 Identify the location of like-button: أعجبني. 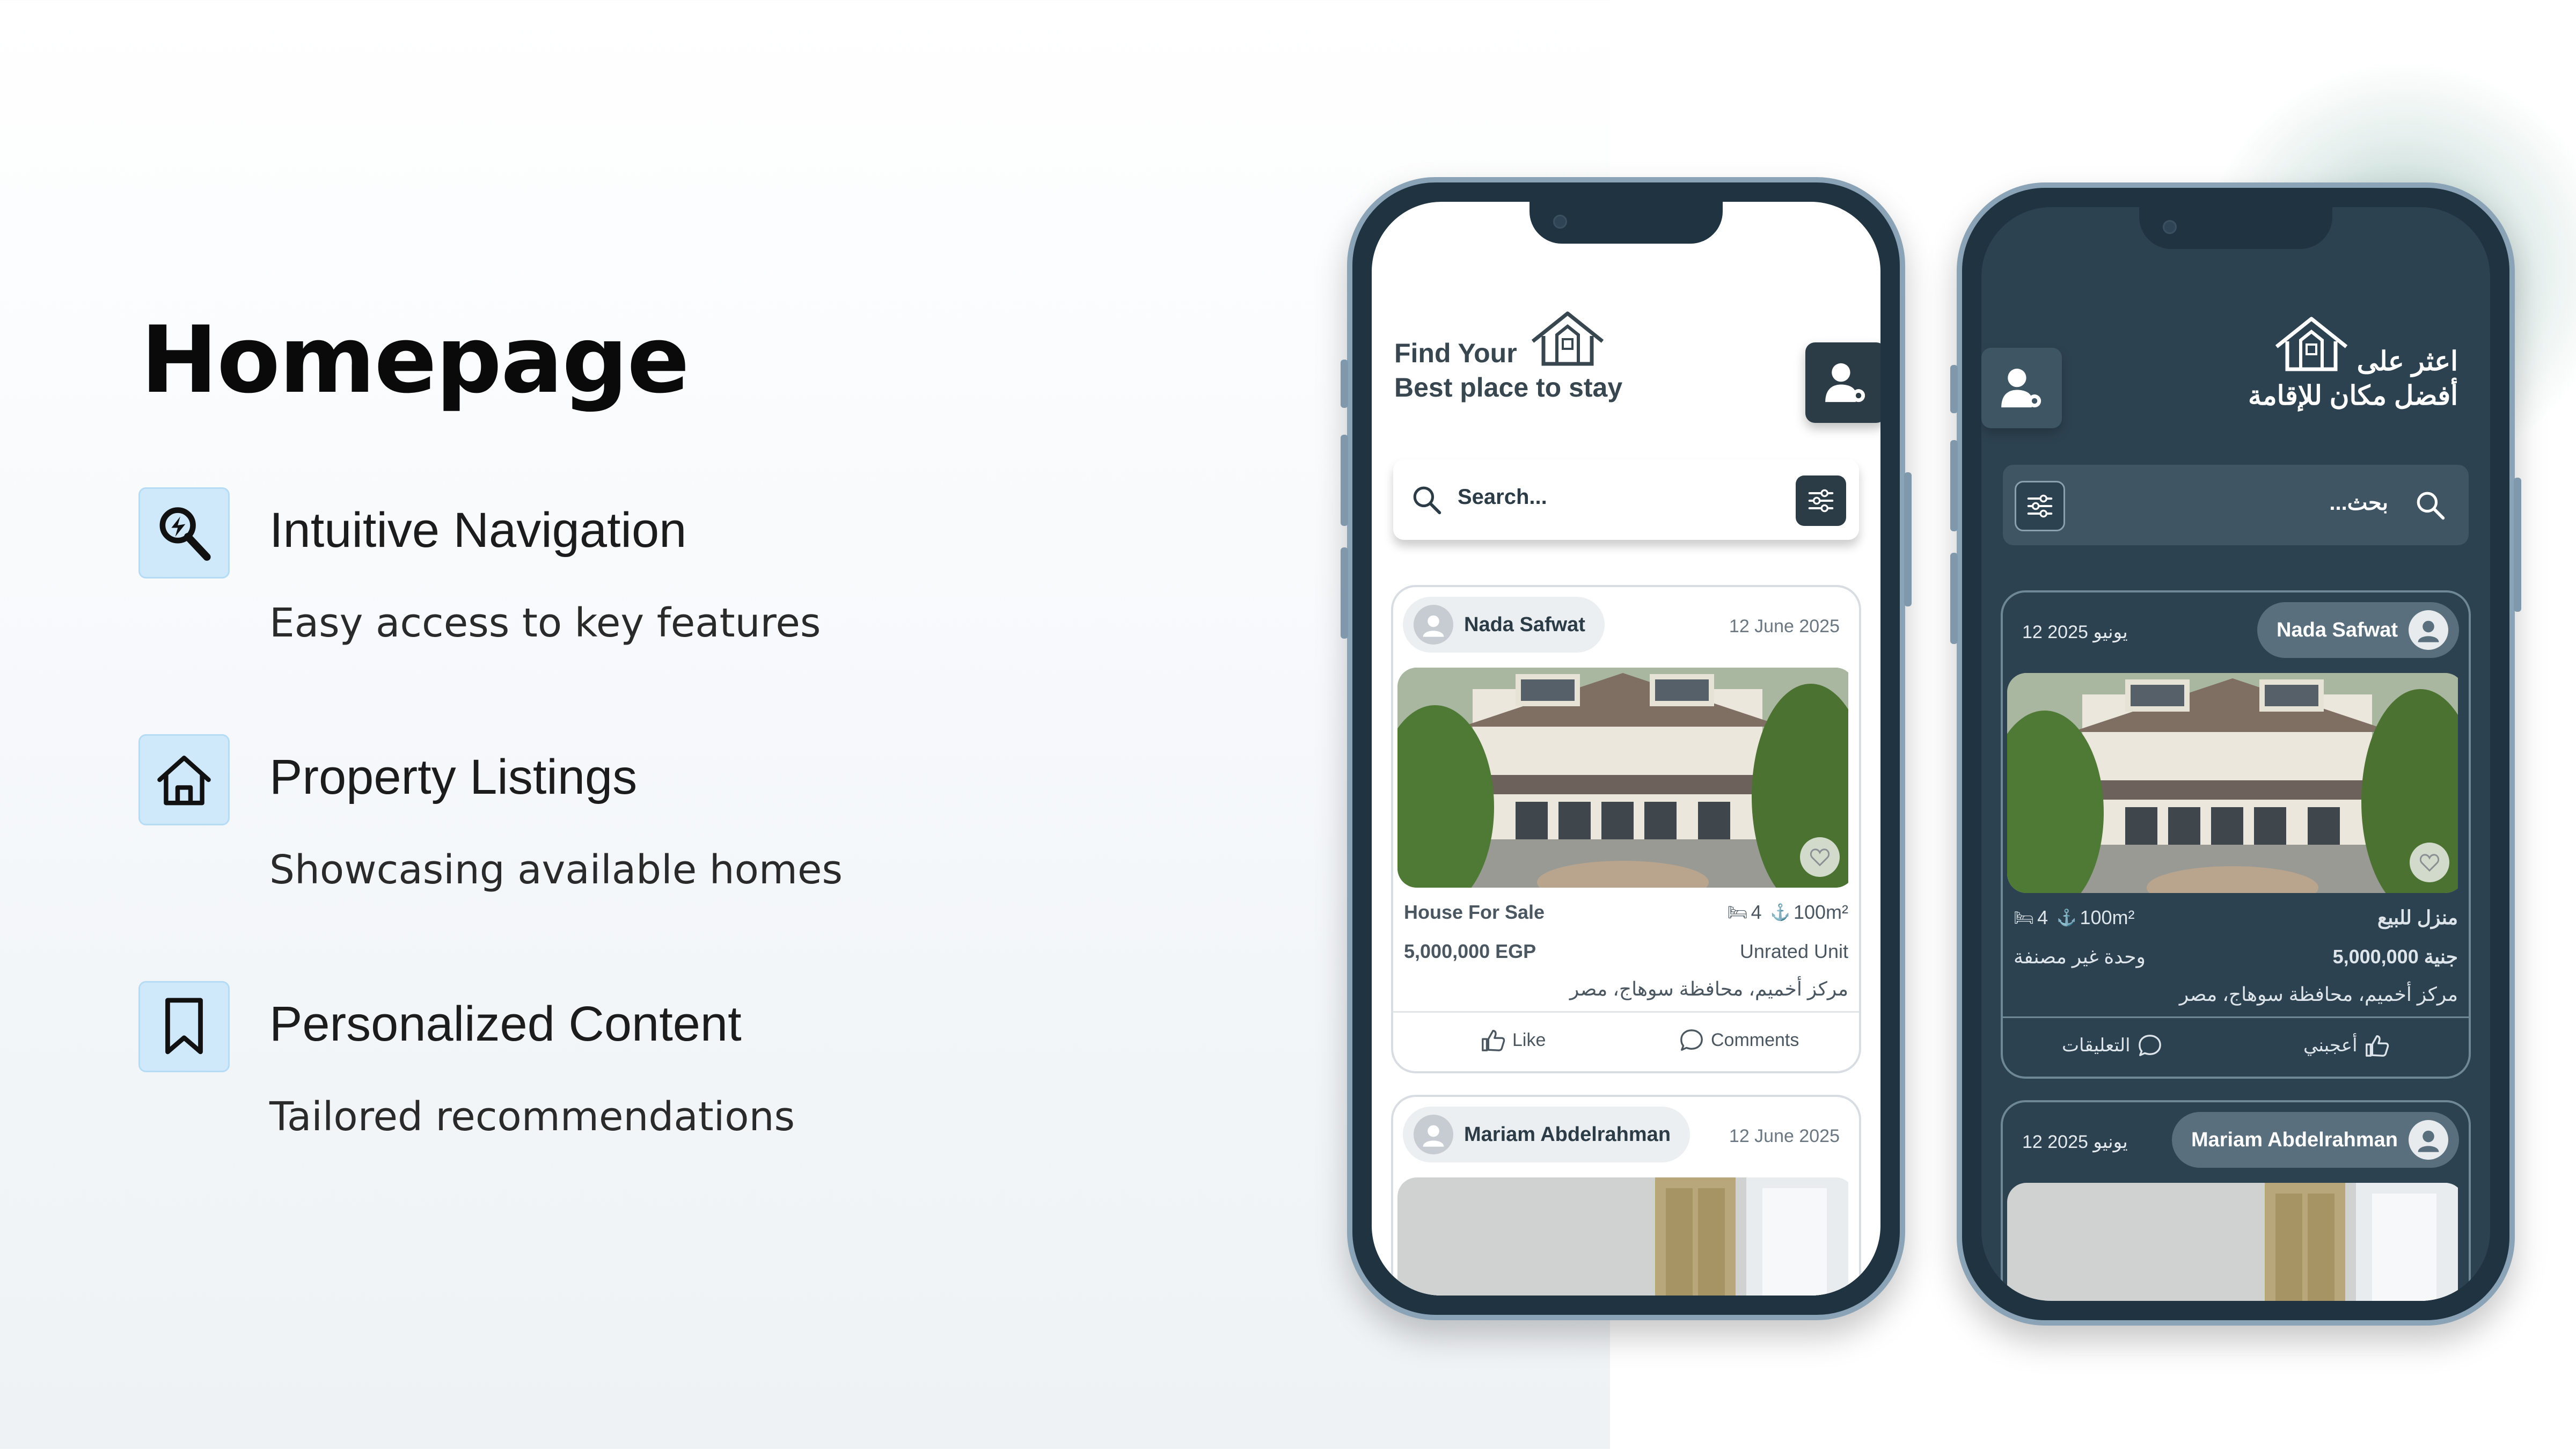
(2349, 1045).